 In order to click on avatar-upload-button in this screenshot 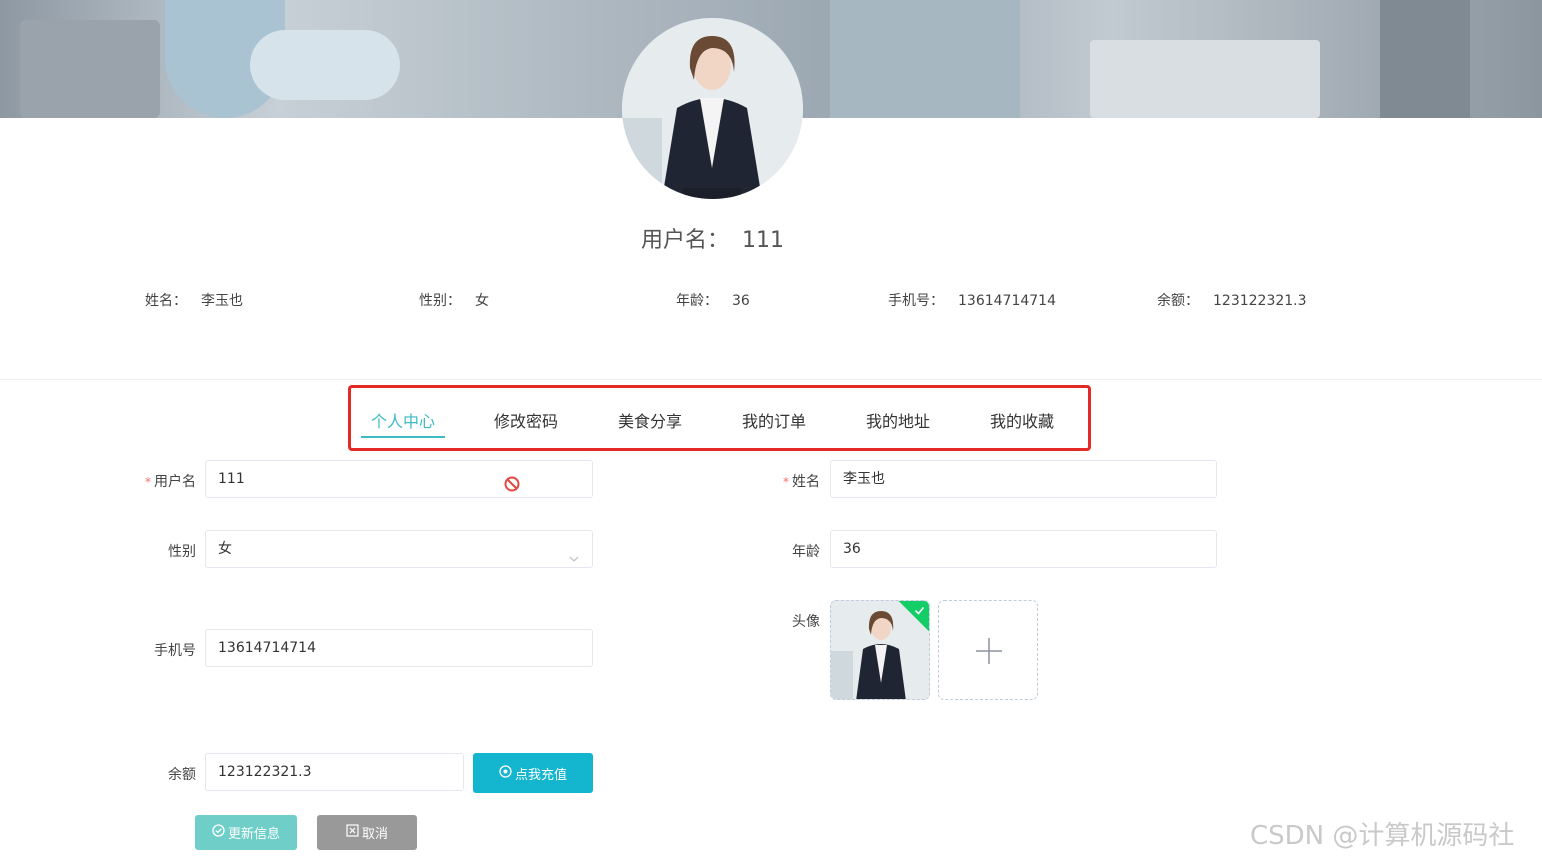, I will do `click(988, 650)`.